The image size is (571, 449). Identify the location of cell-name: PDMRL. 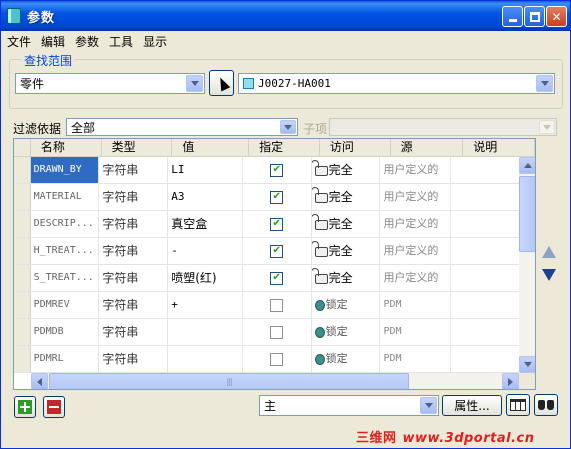
(65, 359).